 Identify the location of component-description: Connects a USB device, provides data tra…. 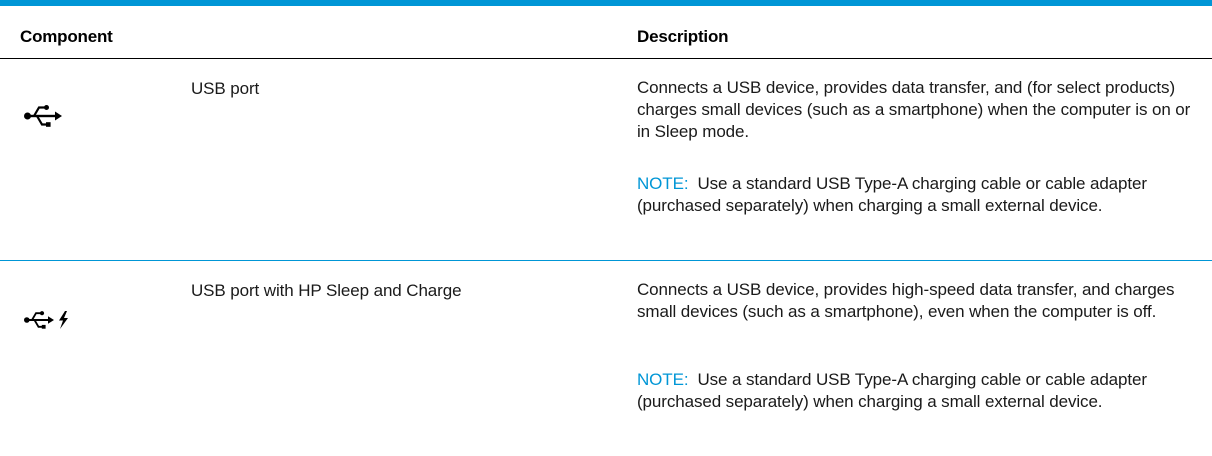
(914, 109).